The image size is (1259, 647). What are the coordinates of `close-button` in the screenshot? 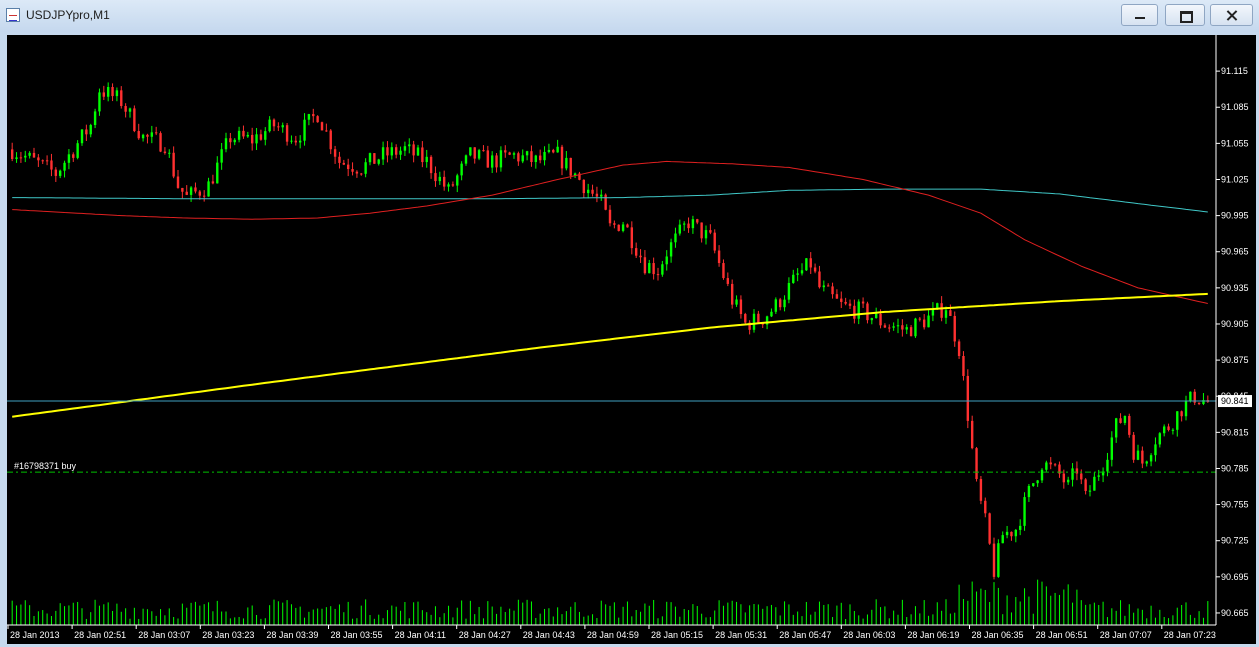 It's located at (1231, 15).